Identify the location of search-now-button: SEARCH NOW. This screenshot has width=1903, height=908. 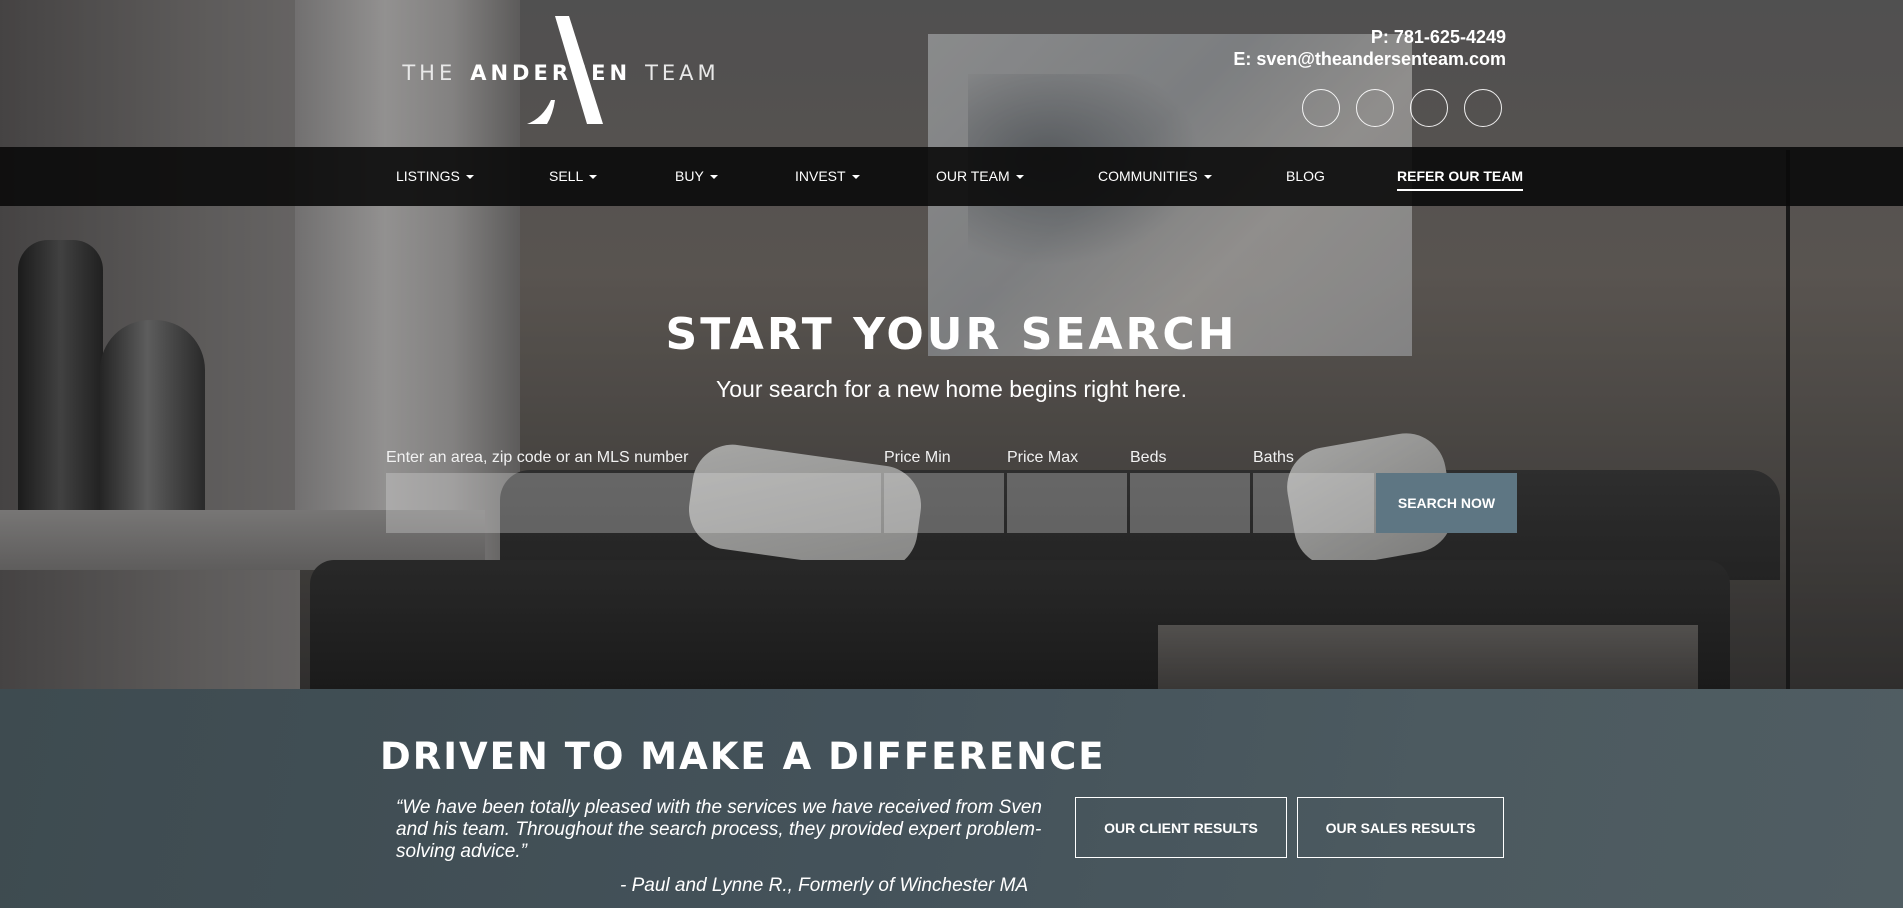
(1446, 503).